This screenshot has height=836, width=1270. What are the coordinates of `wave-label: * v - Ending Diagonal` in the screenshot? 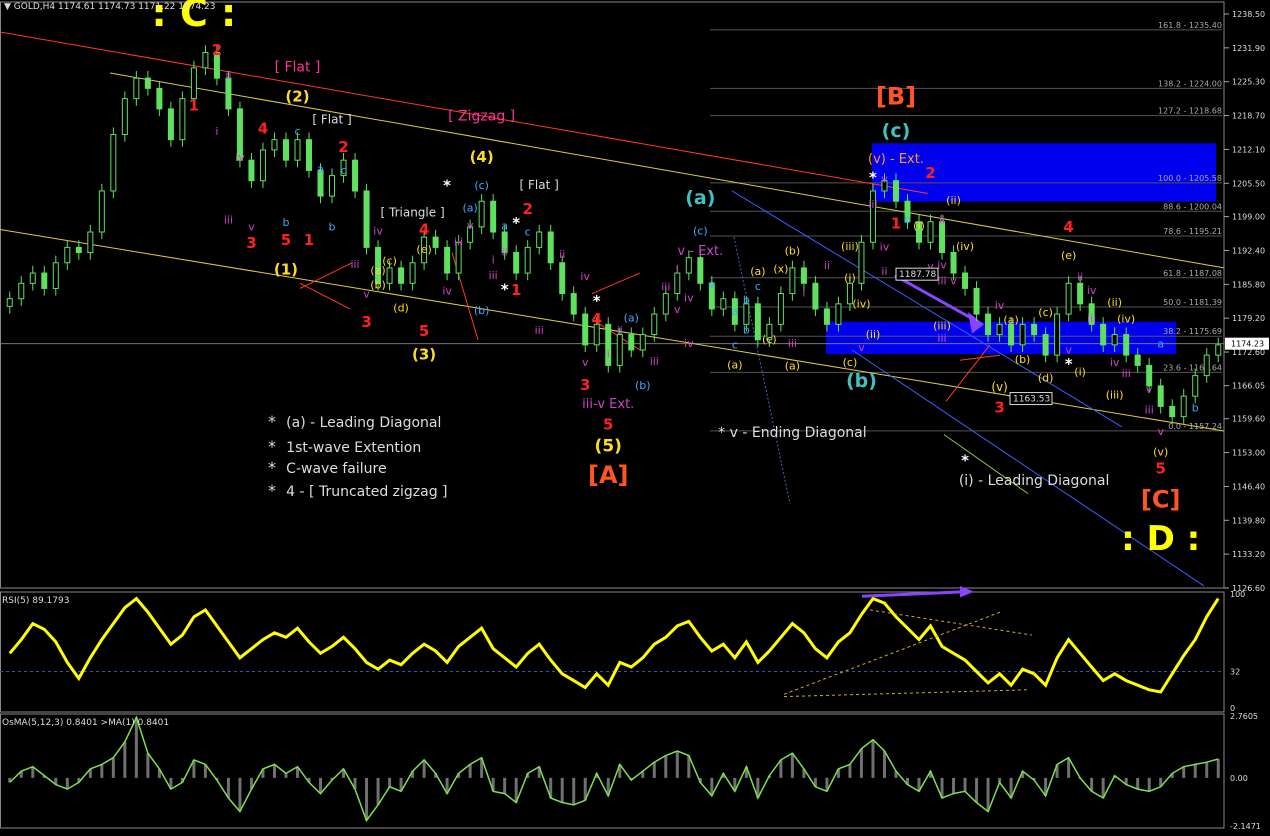 It's located at (792, 433).